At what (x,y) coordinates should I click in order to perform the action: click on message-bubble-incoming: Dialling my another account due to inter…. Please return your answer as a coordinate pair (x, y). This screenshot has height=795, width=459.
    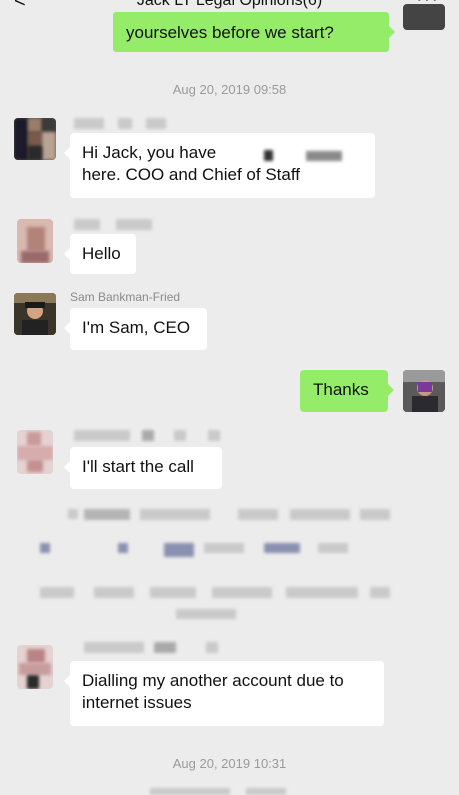
    Looking at the image, I should click on (224, 693).